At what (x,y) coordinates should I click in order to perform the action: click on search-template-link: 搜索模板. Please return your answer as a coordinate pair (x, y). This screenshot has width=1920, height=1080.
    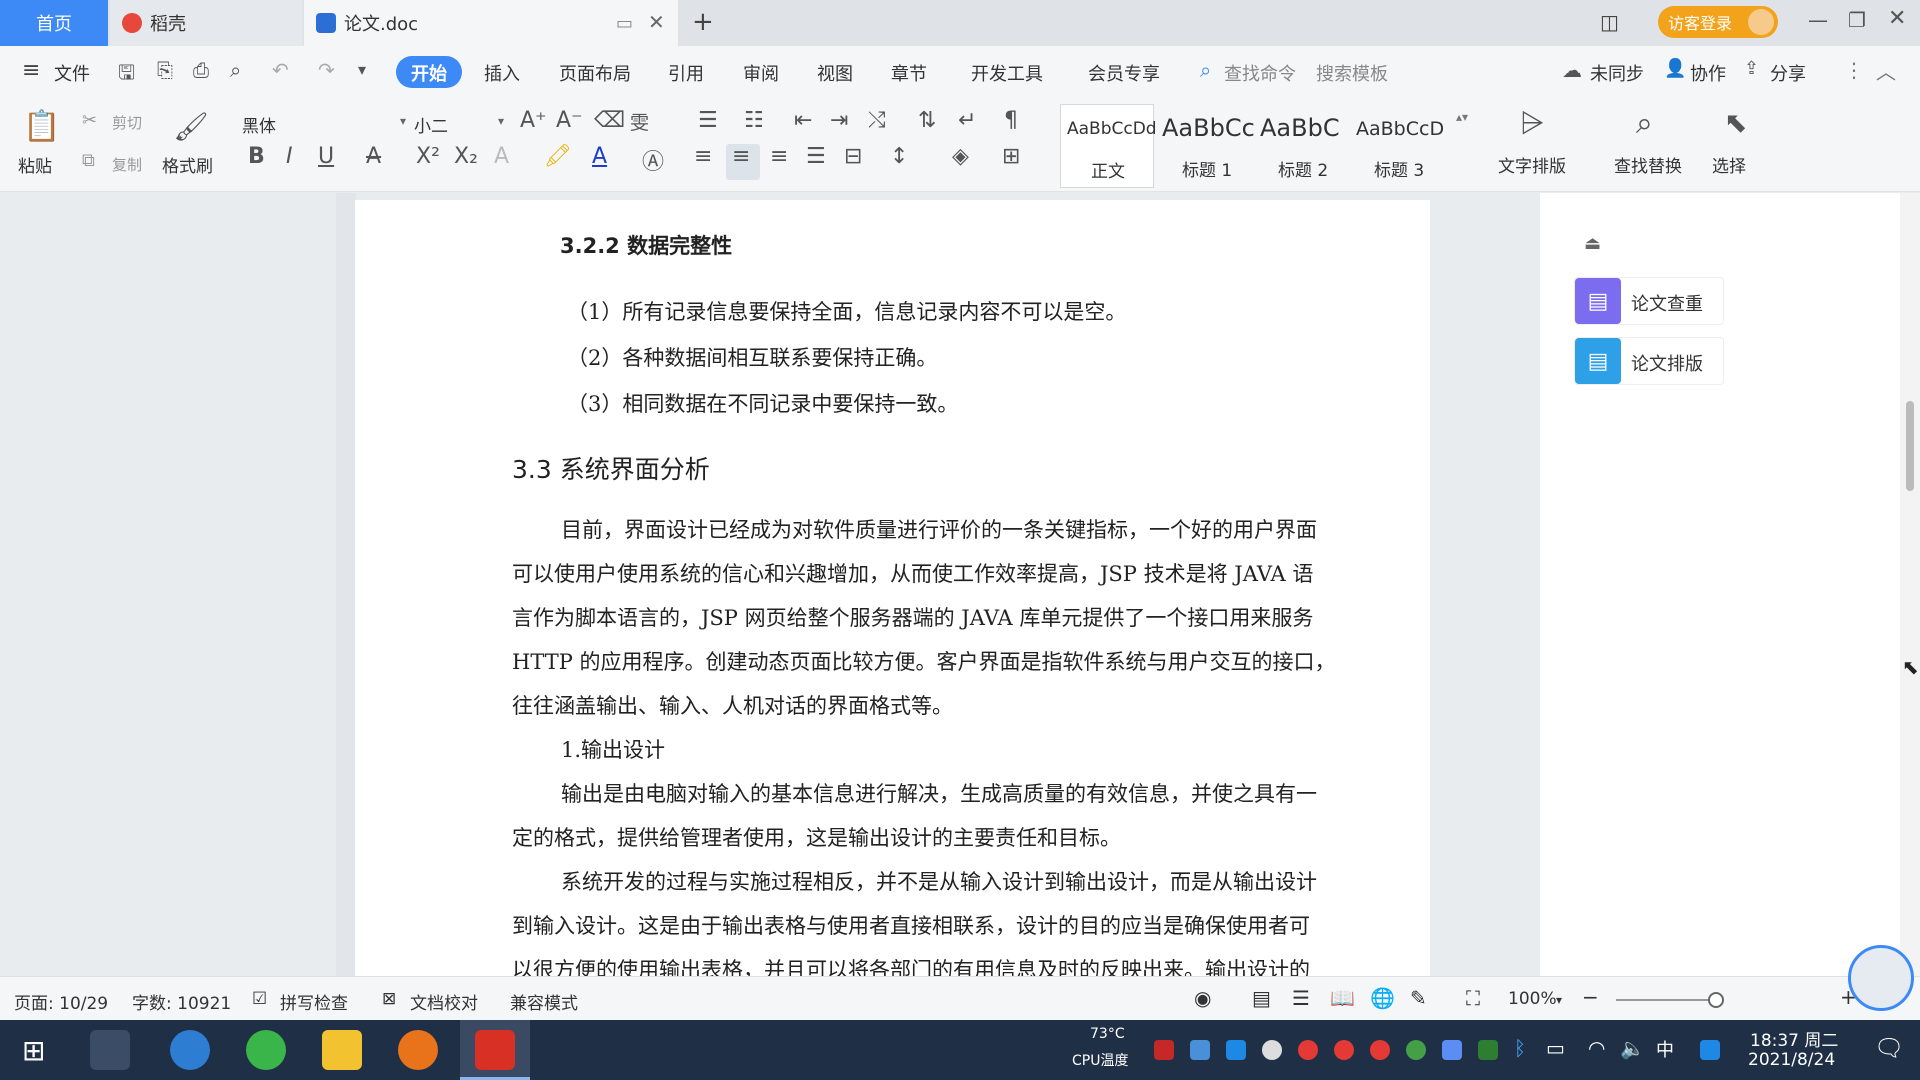
    Looking at the image, I should click on (1352, 73).